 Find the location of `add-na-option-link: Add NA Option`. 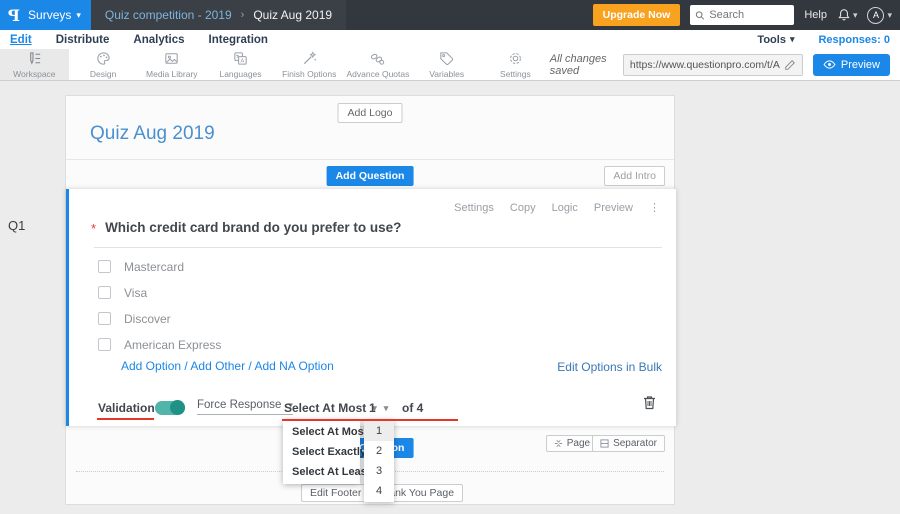

add-na-option-link: Add NA Option is located at coordinates (293, 366).